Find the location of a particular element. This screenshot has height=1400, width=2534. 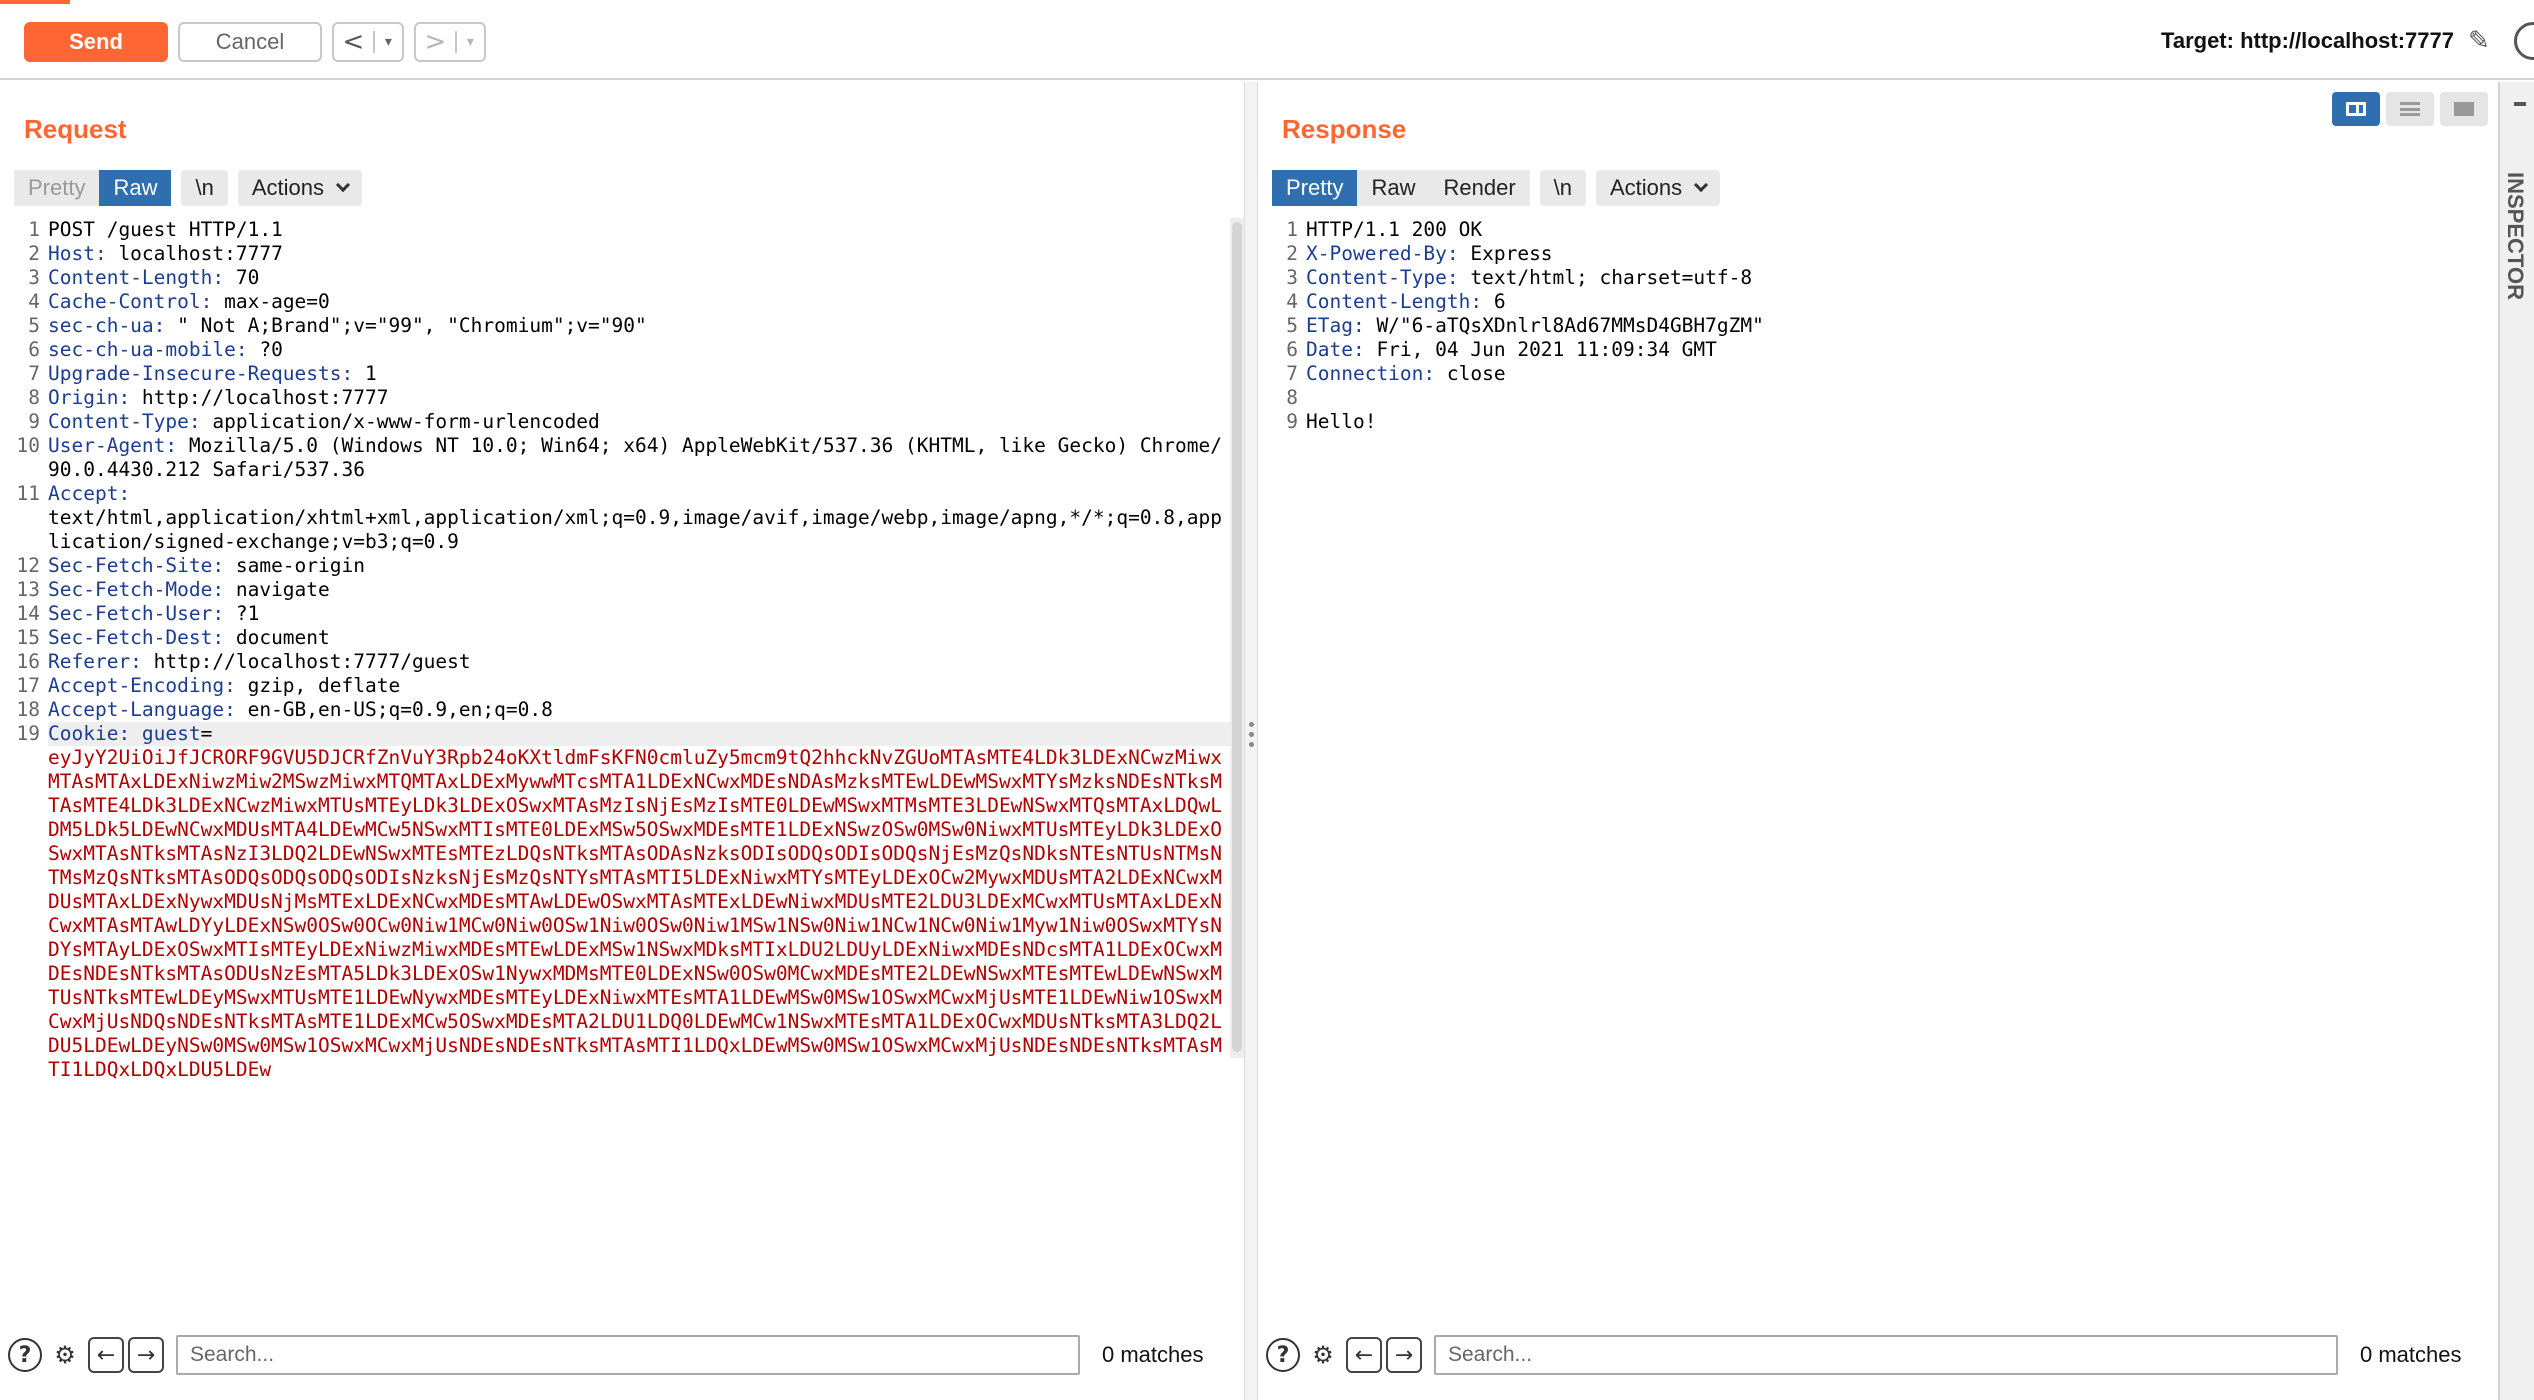

line-content: Hello! is located at coordinates (1907, 422).